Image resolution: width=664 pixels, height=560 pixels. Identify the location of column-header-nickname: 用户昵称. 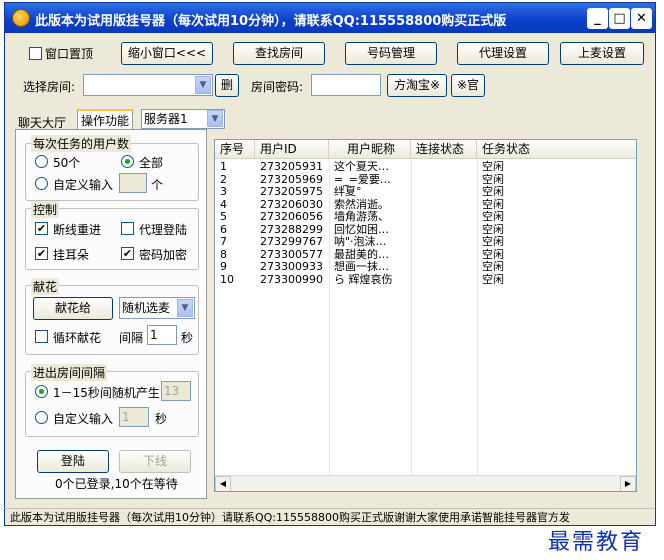
(370, 149).